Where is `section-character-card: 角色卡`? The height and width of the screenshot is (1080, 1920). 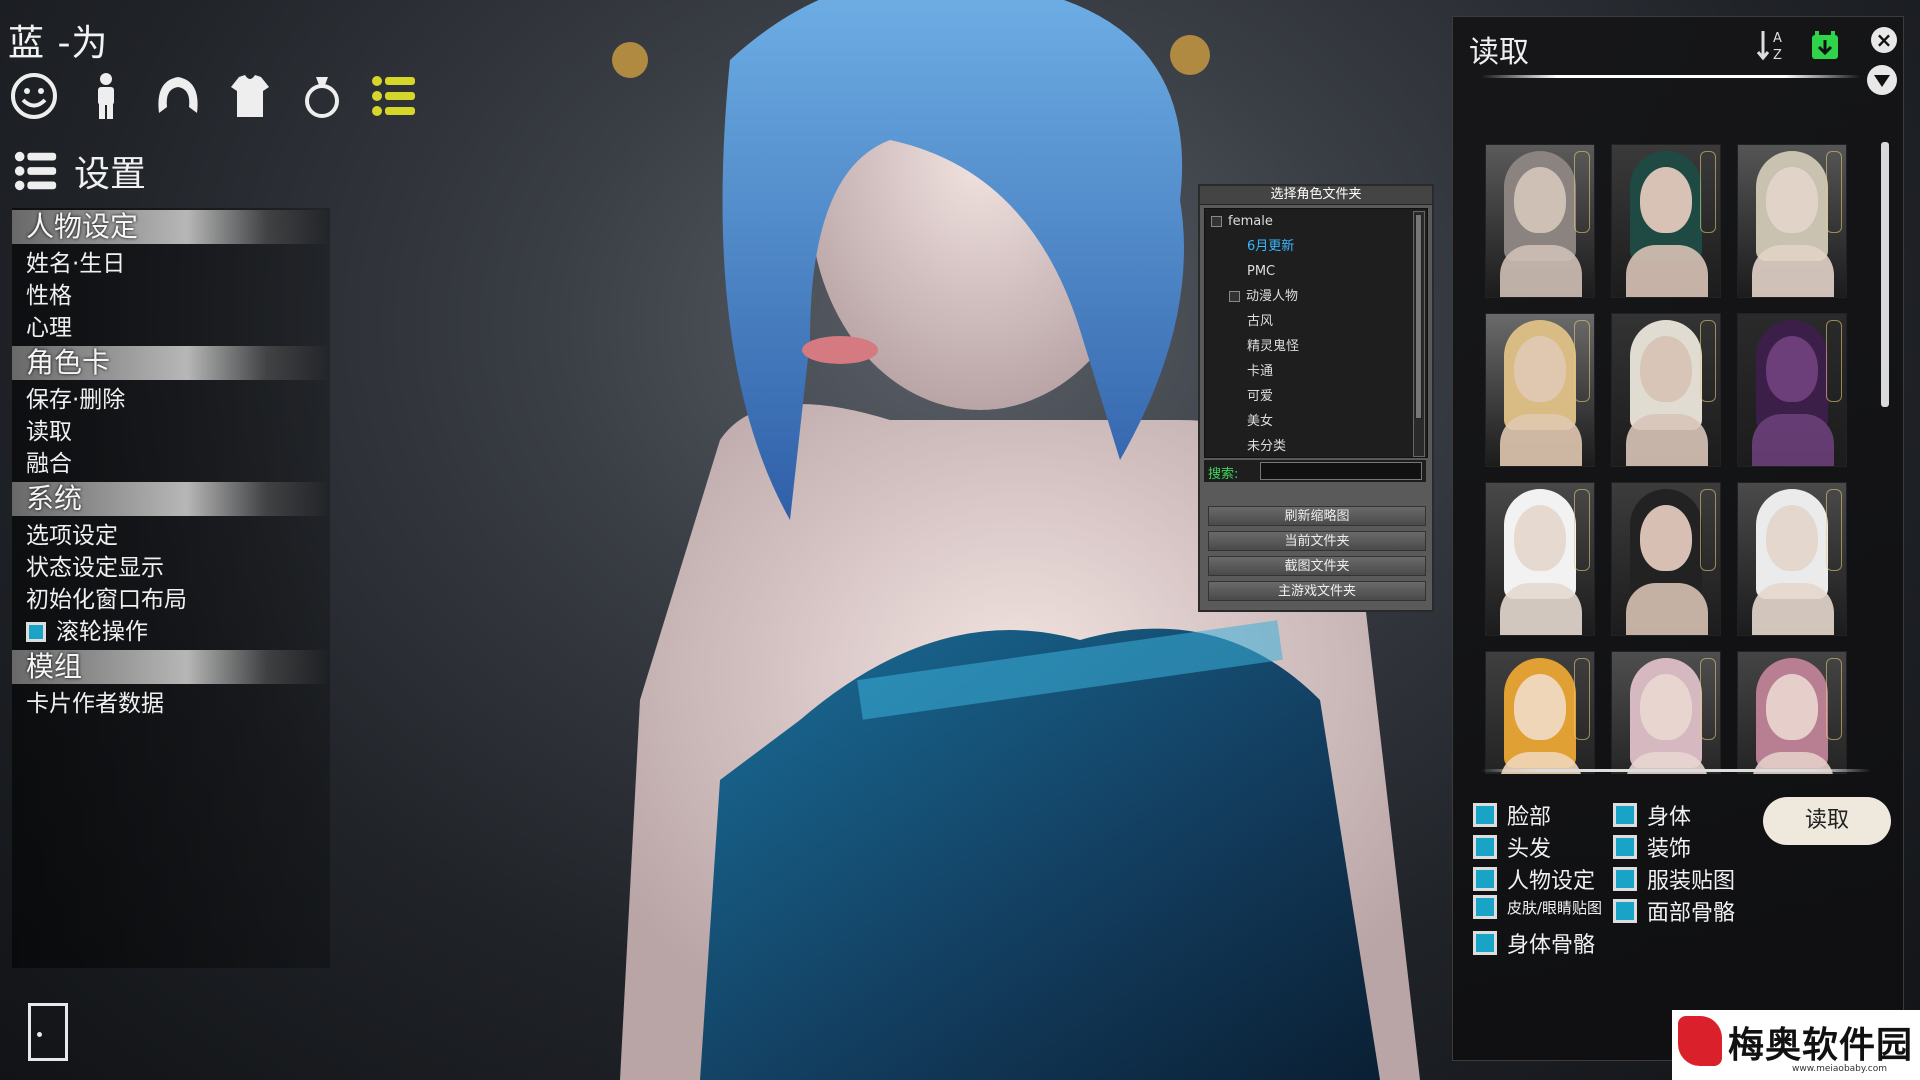
section-character-card: 角色卡 is located at coordinates (171, 363).